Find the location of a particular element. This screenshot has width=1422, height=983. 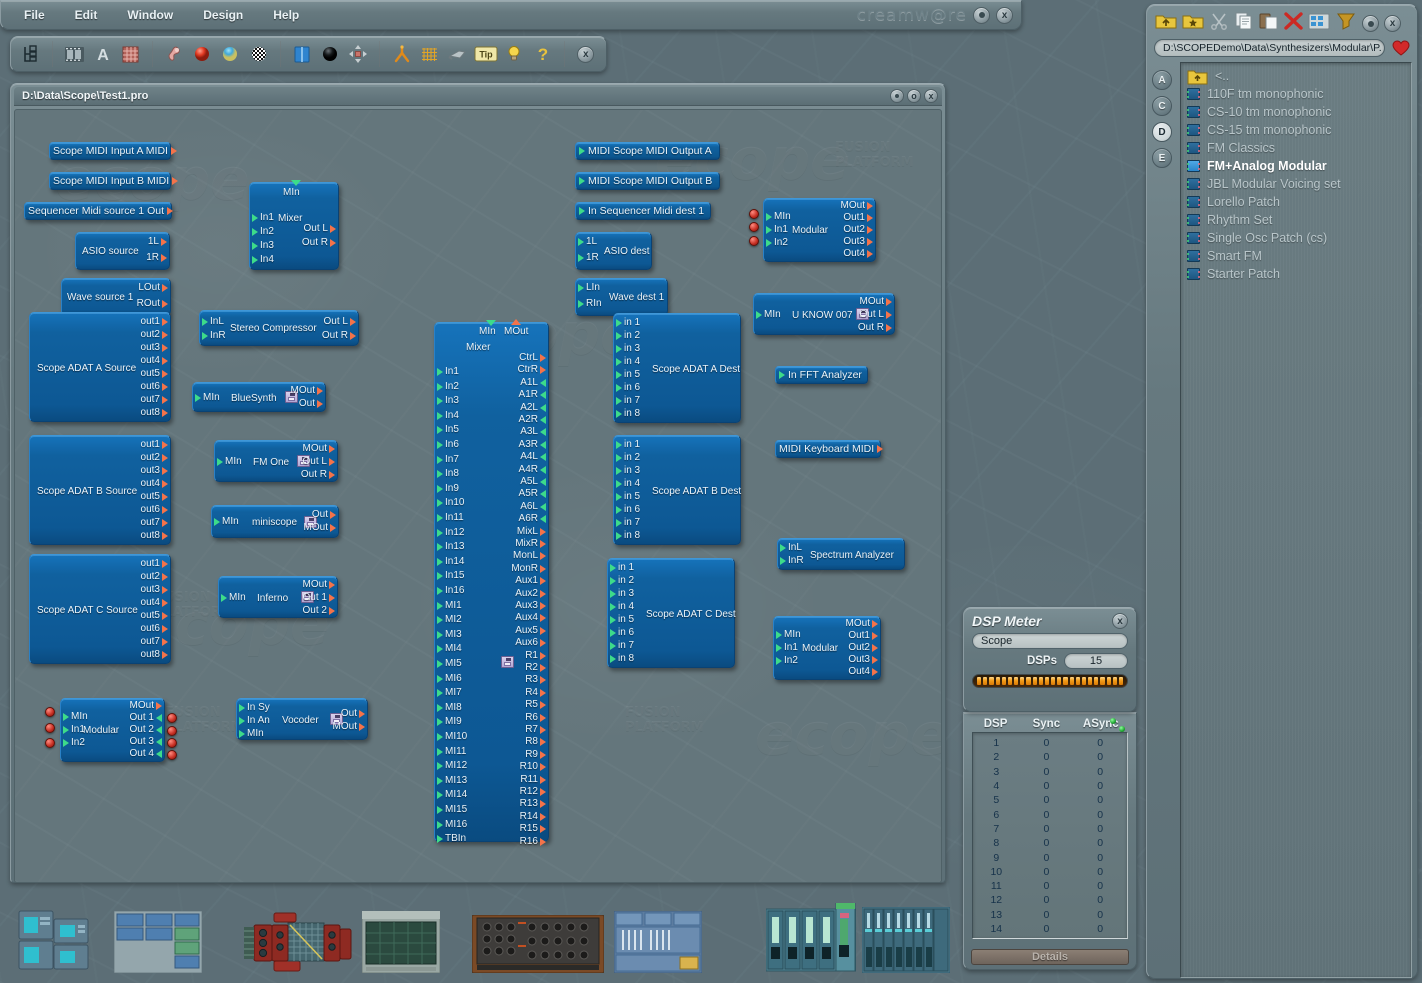

port-row: In5 is located at coordinates (448, 430).